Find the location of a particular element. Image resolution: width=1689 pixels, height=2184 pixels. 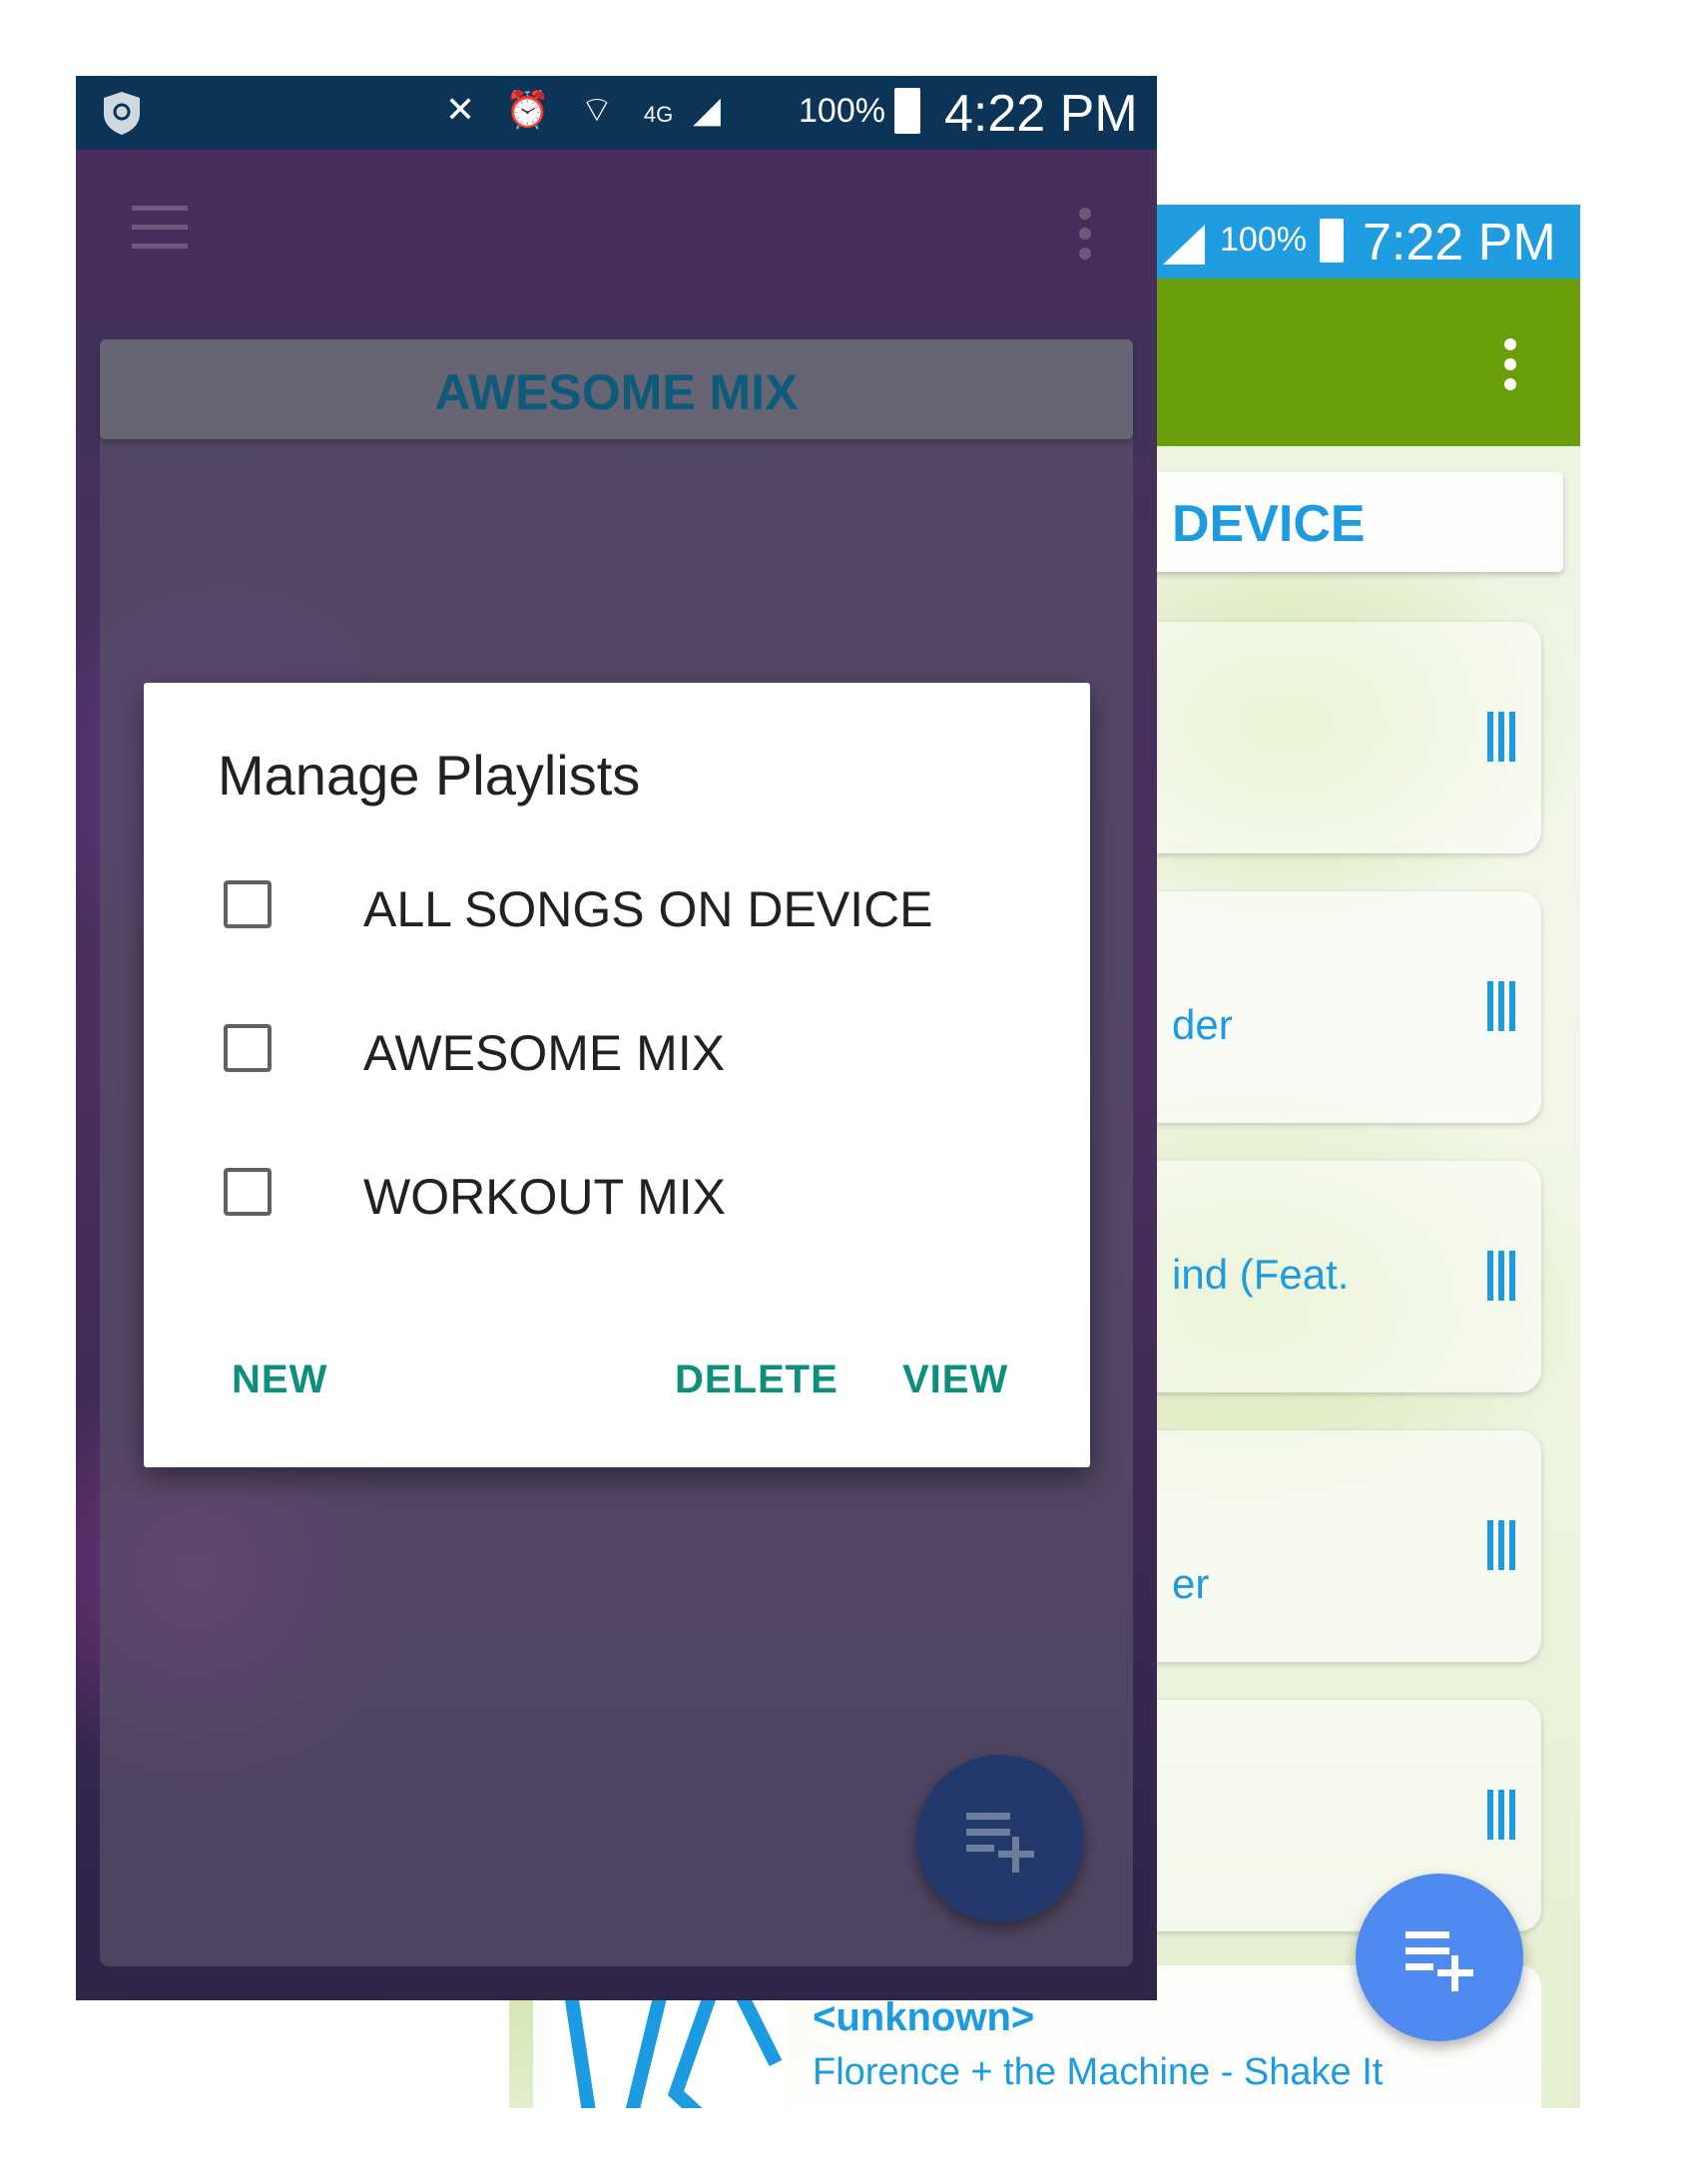

signal-icon: ◢ is located at coordinates (712, 109).